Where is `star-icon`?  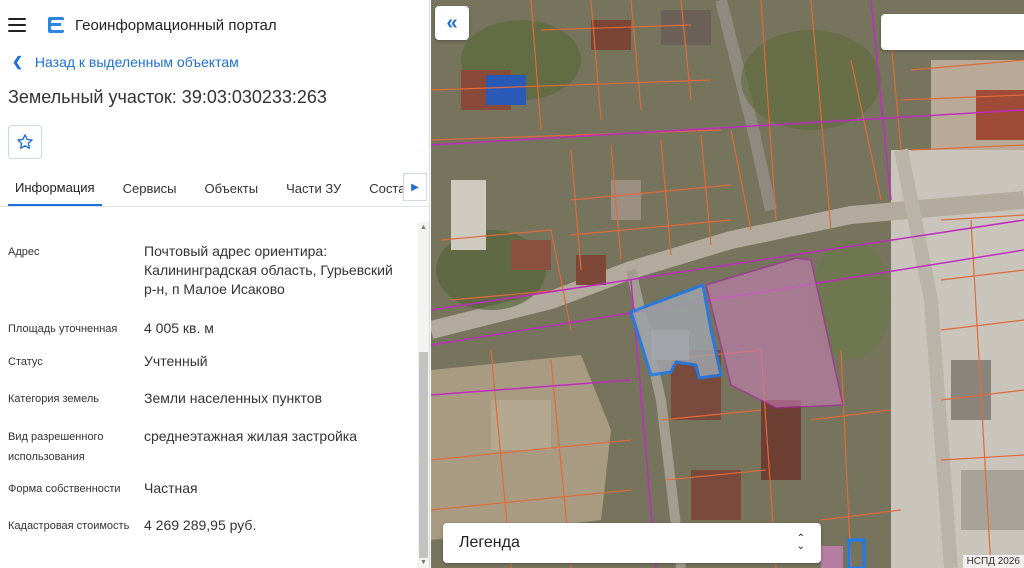
star-icon is located at coordinates (25, 141).